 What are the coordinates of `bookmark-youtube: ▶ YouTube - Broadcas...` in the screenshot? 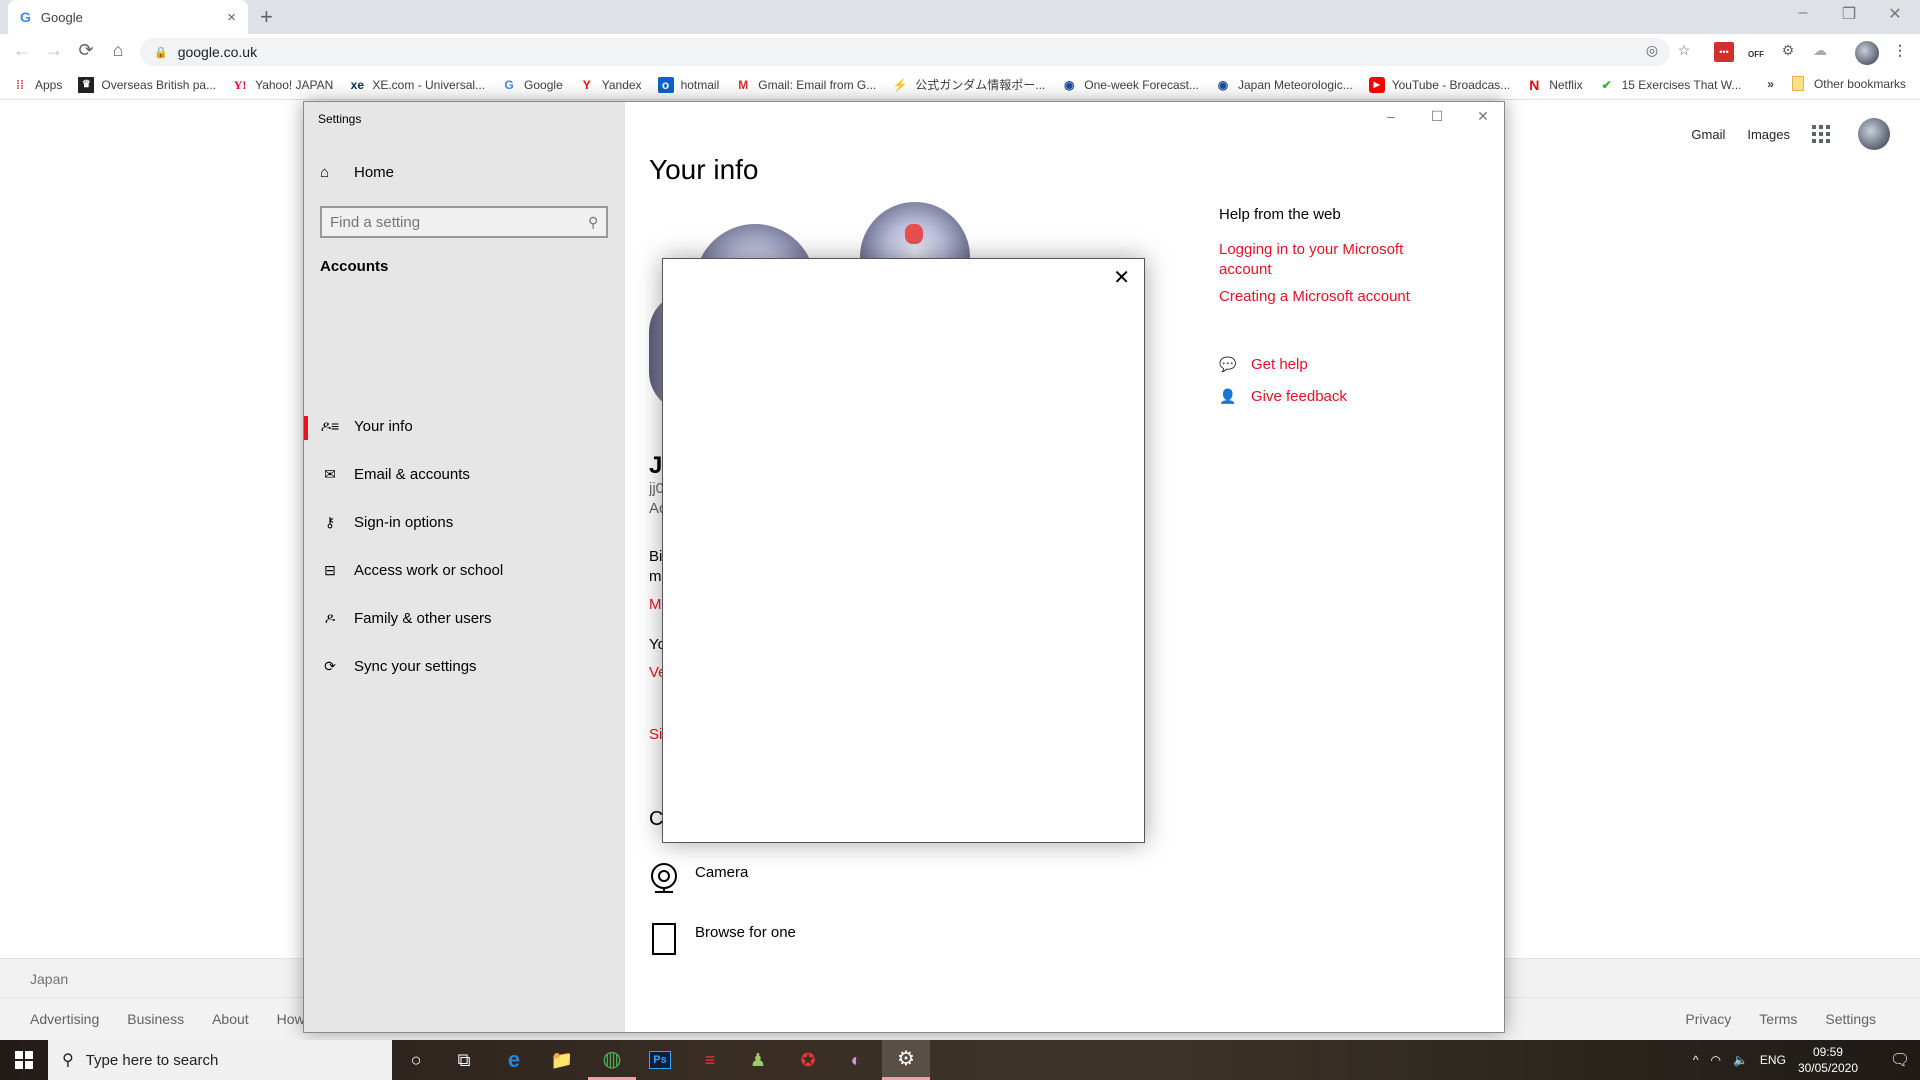 It's located at (1439, 84).